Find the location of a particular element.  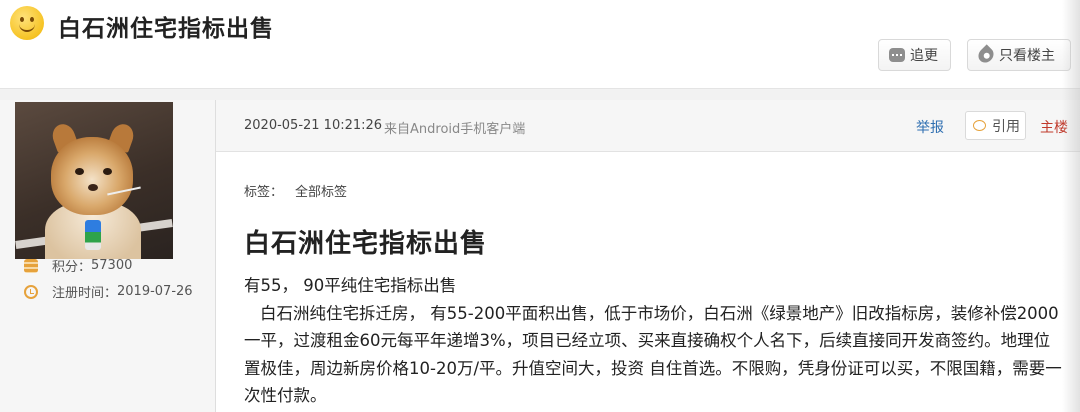

report-link: 举报 is located at coordinates (930, 127).